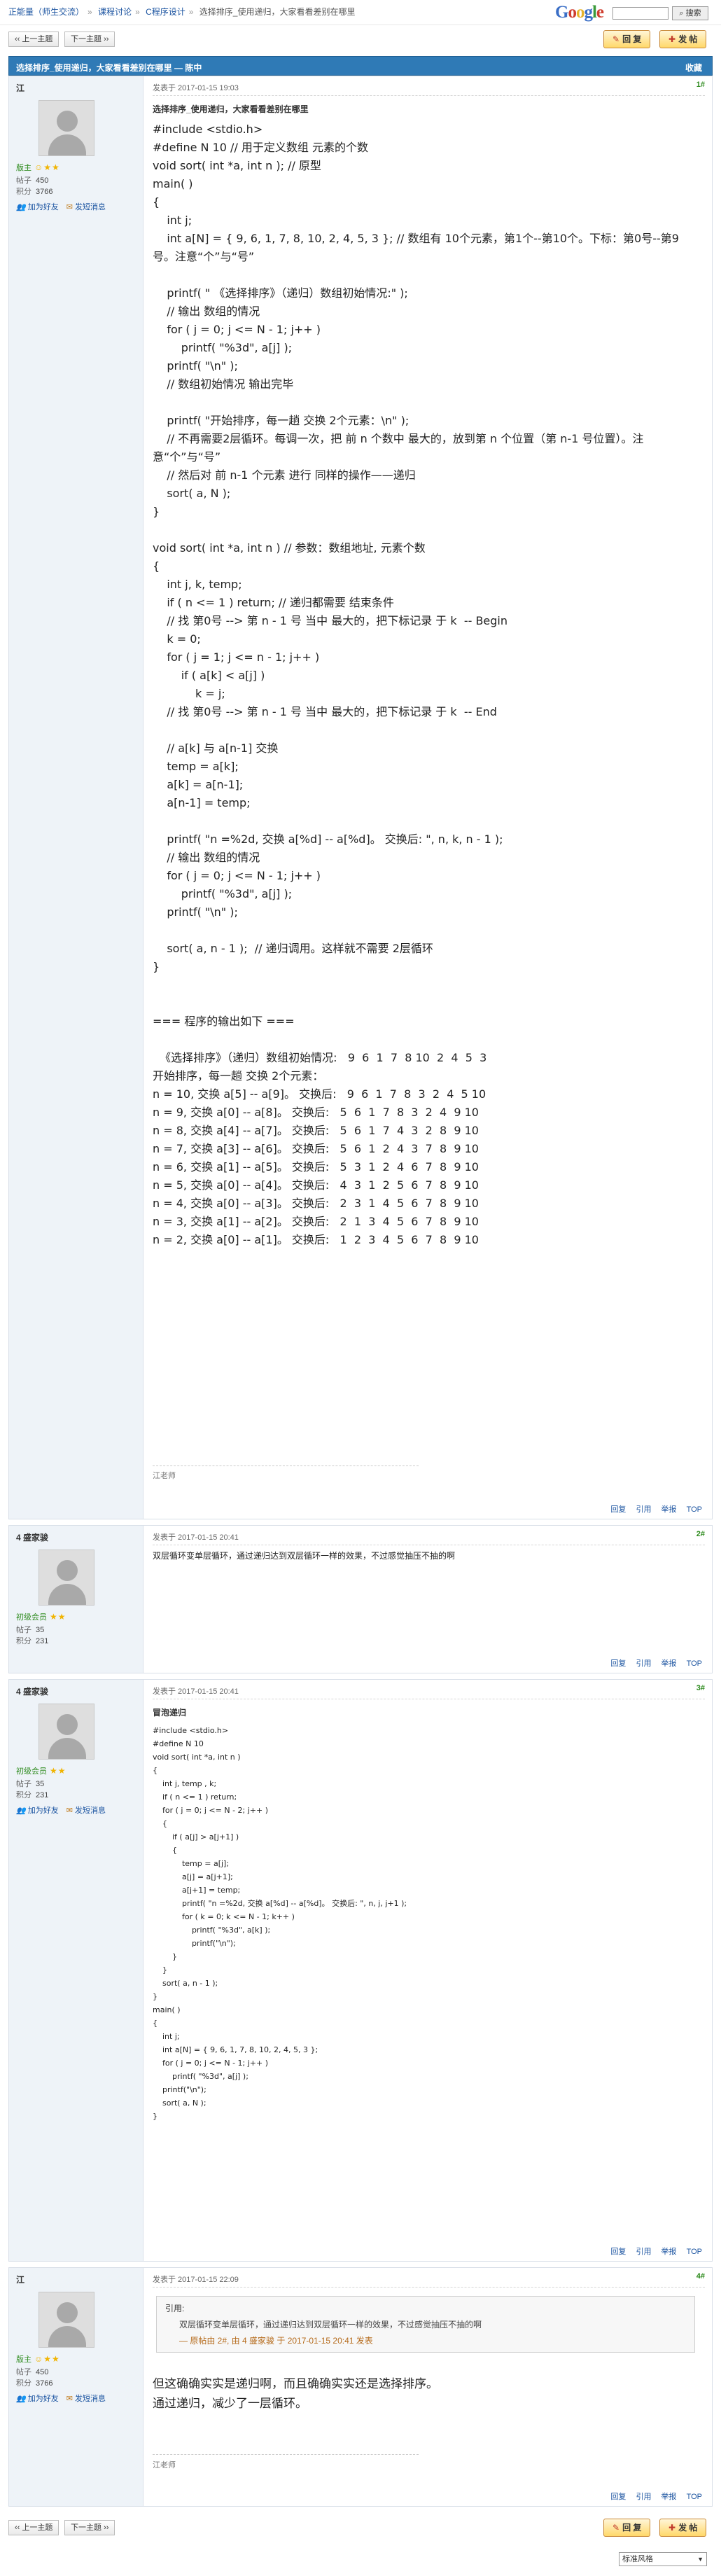 The image size is (721, 2576). Describe the element at coordinates (23, 168) in the screenshot. I see `level-label: 版主` at that location.